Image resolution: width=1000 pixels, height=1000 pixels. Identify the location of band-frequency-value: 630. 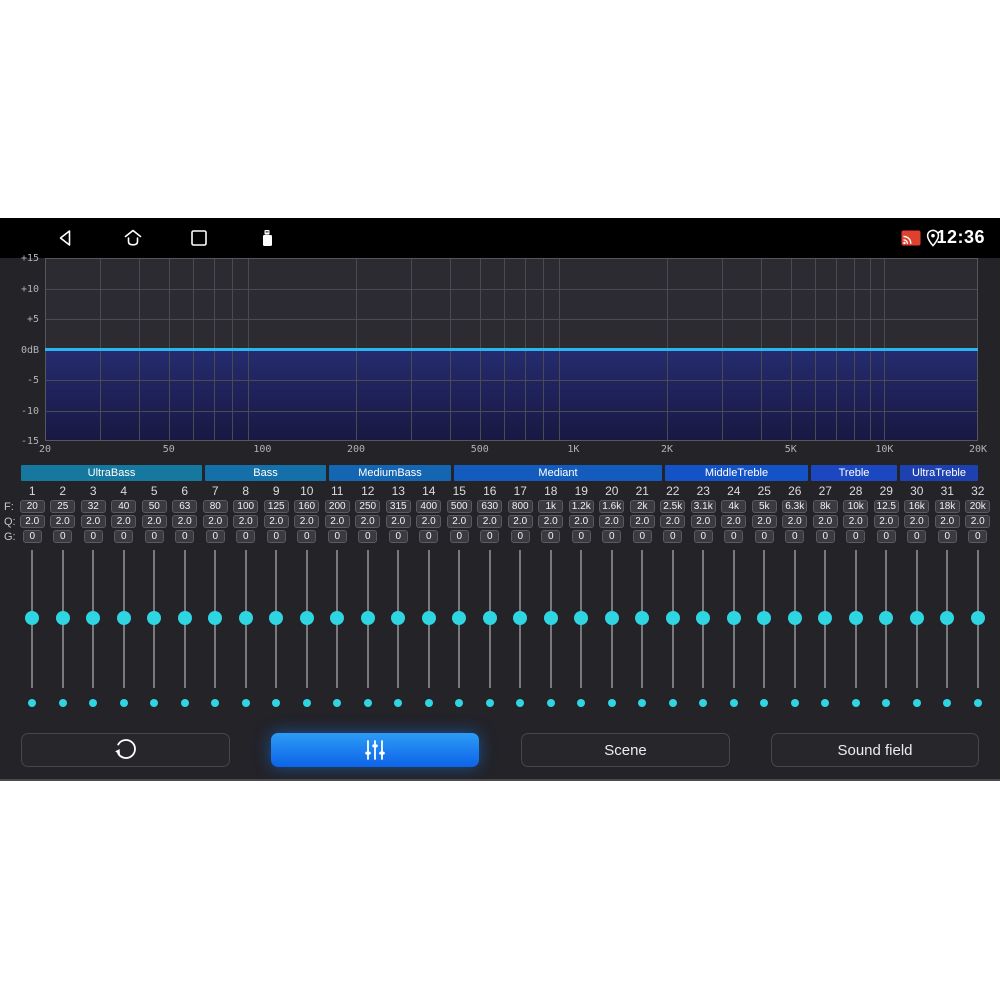
(490, 506).